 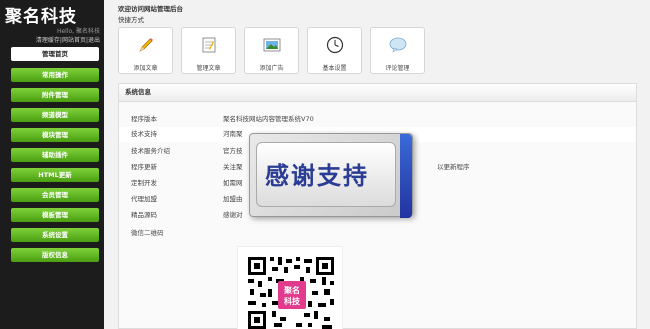 I want to click on pencil-icon, so click(x=146, y=45).